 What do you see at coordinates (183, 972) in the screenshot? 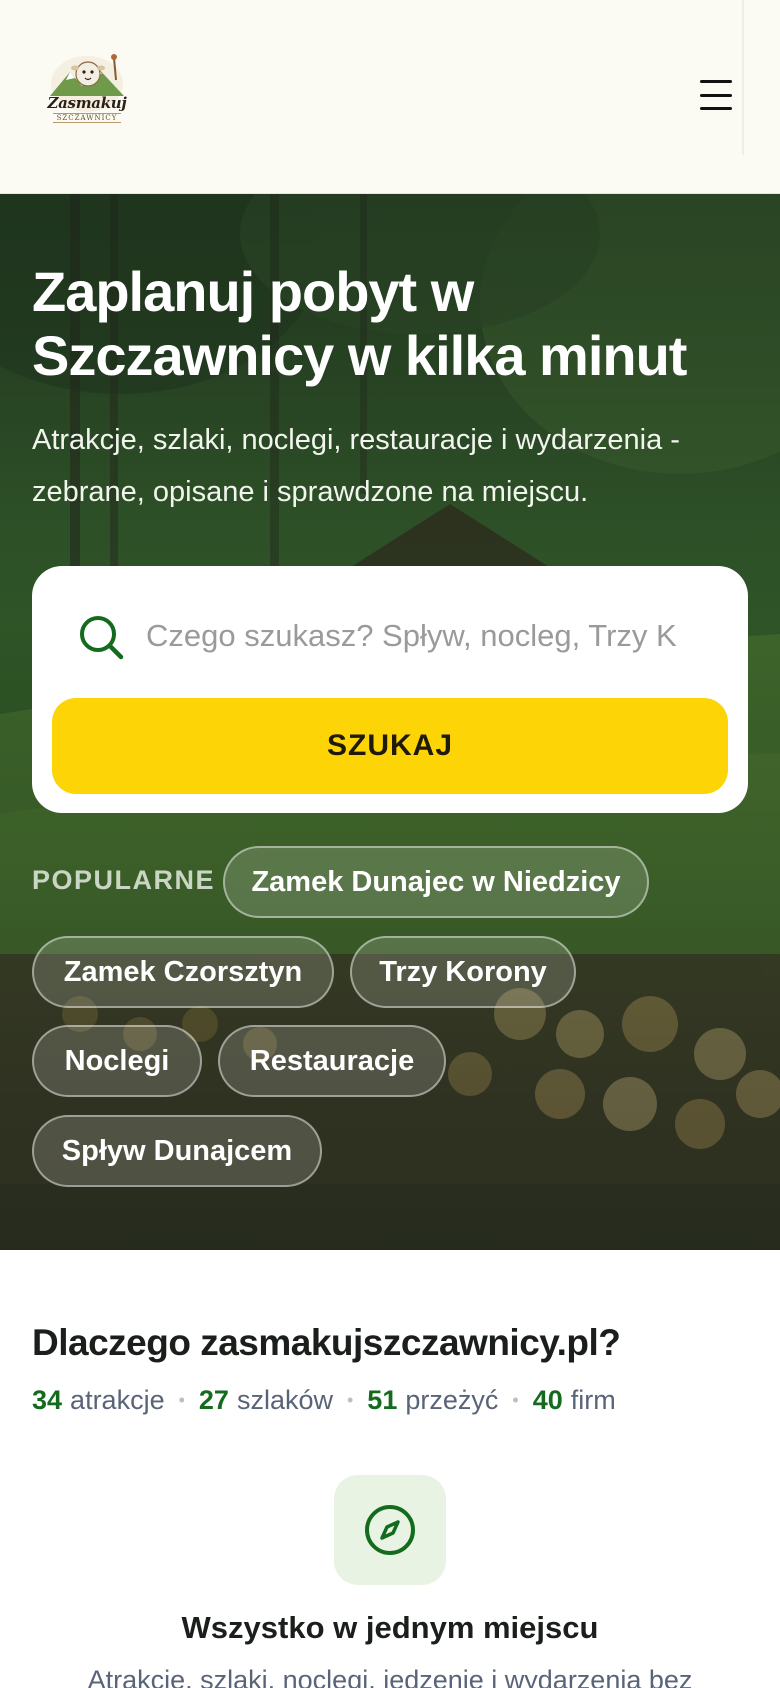
I see `chip-zamek-czorsztyn: Zamek Czorsztyn` at bounding box center [183, 972].